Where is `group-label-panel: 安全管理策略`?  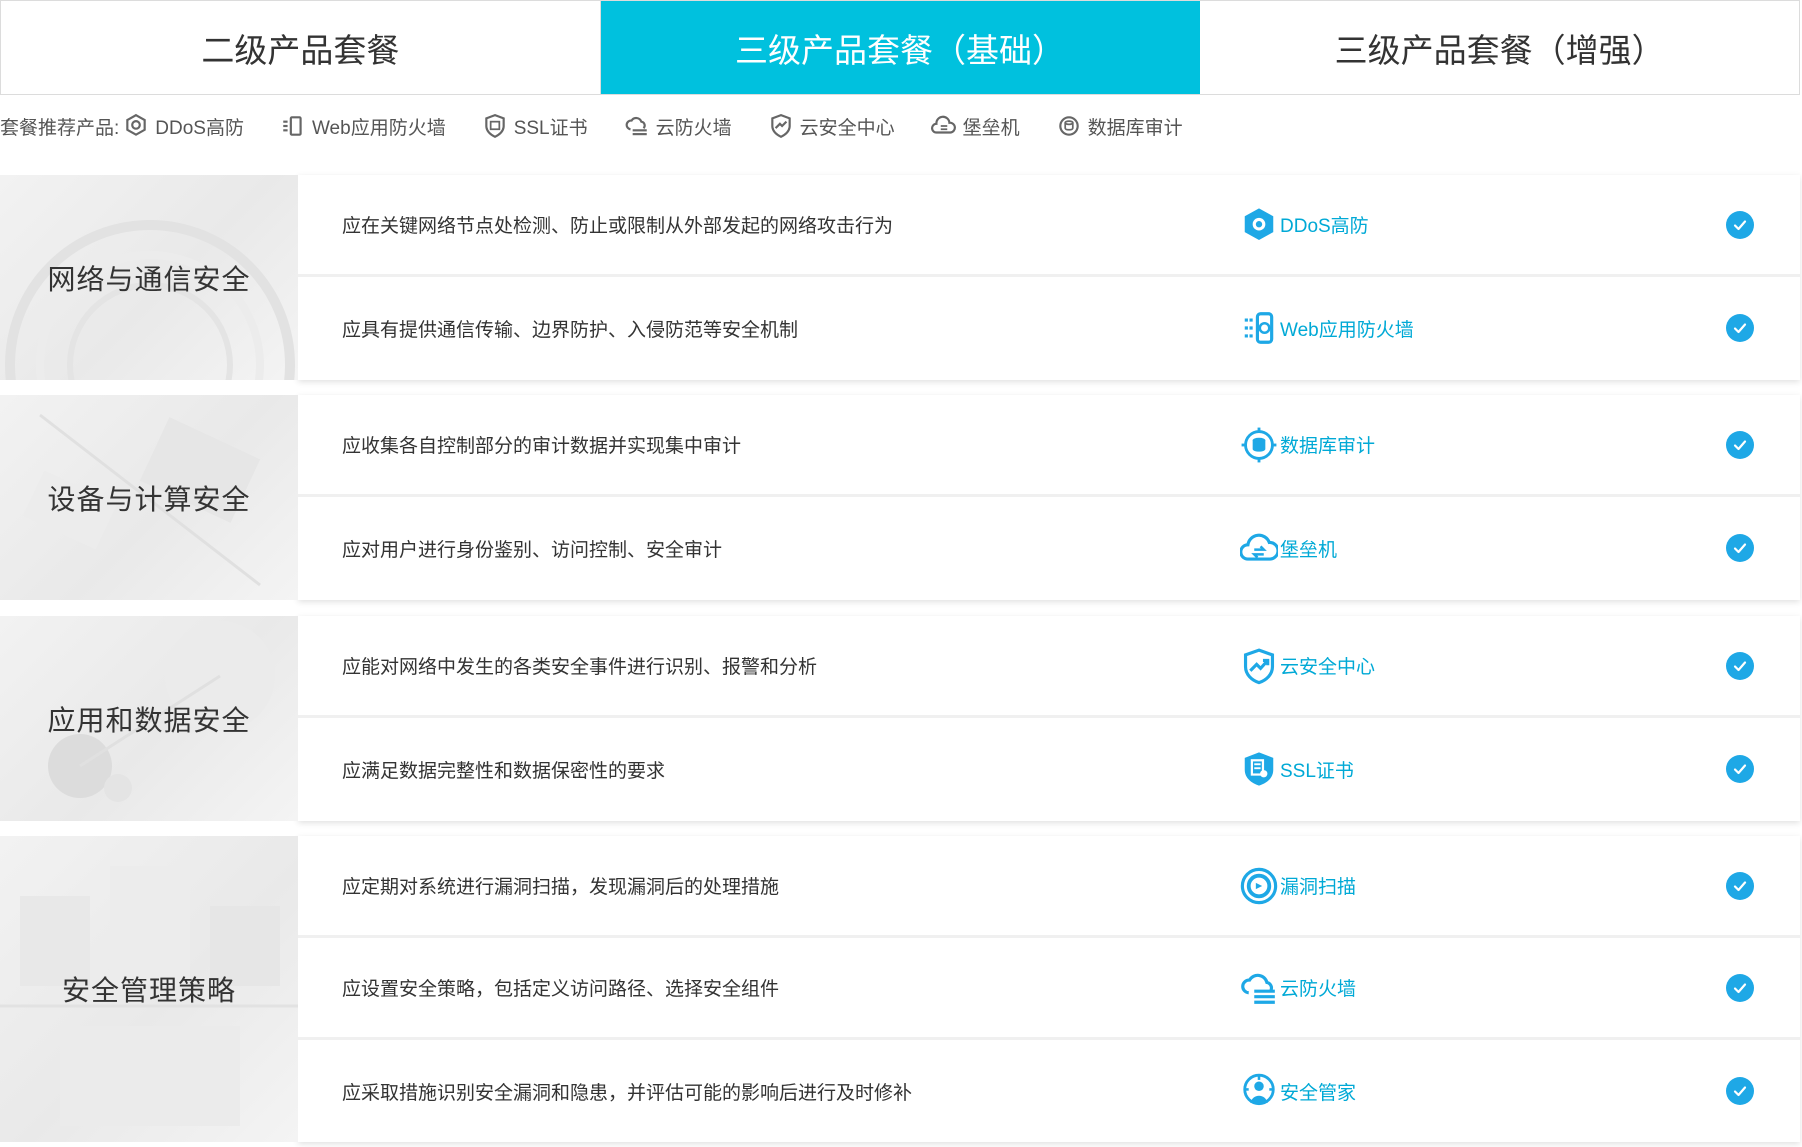
group-label-panel: 安全管理策略 is located at coordinates (149, 989).